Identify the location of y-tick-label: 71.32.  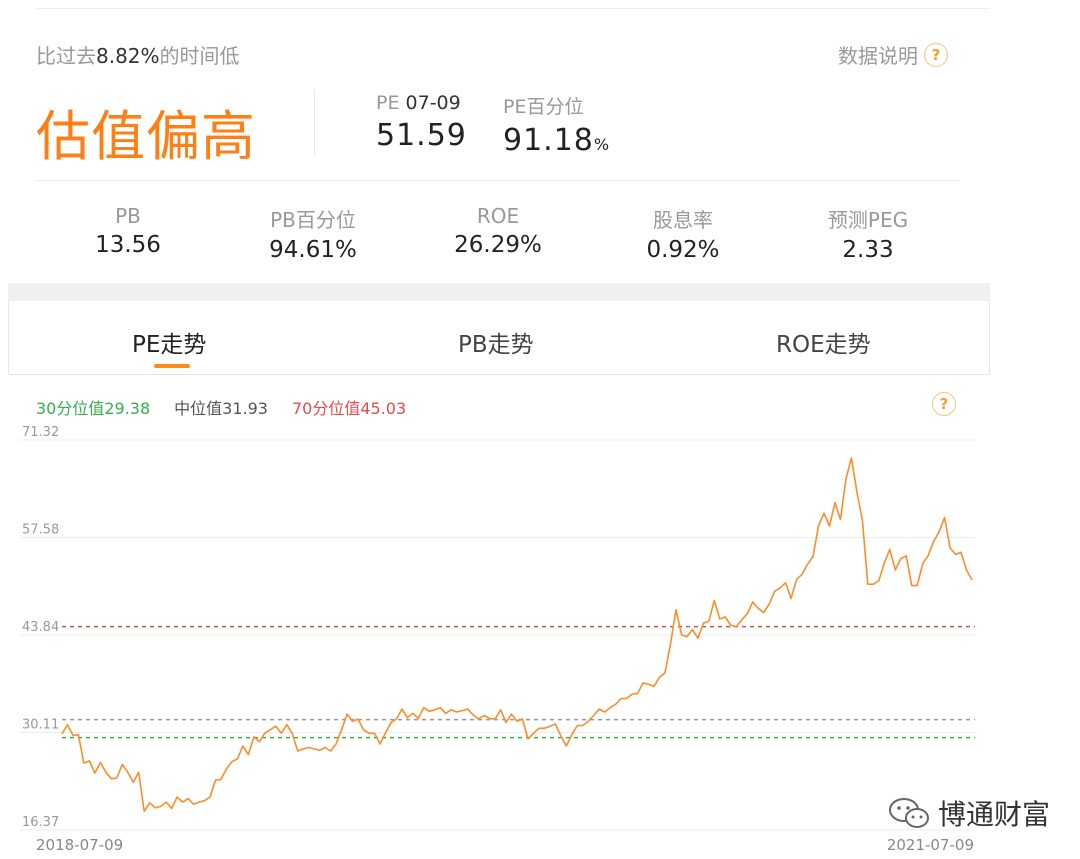
(40, 432).